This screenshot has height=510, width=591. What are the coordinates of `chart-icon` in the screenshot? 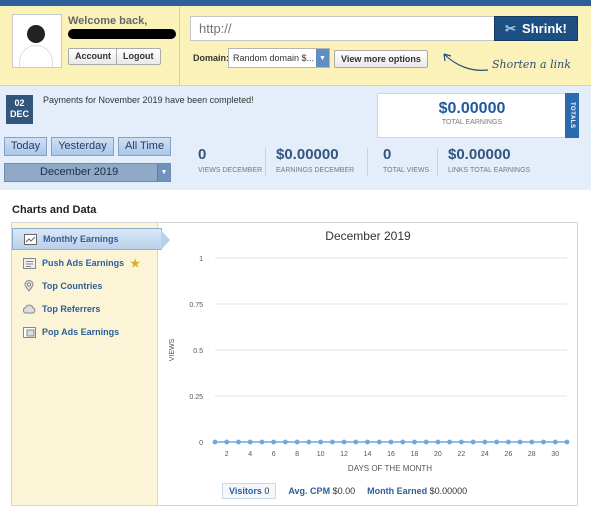 It's located at (30, 239).